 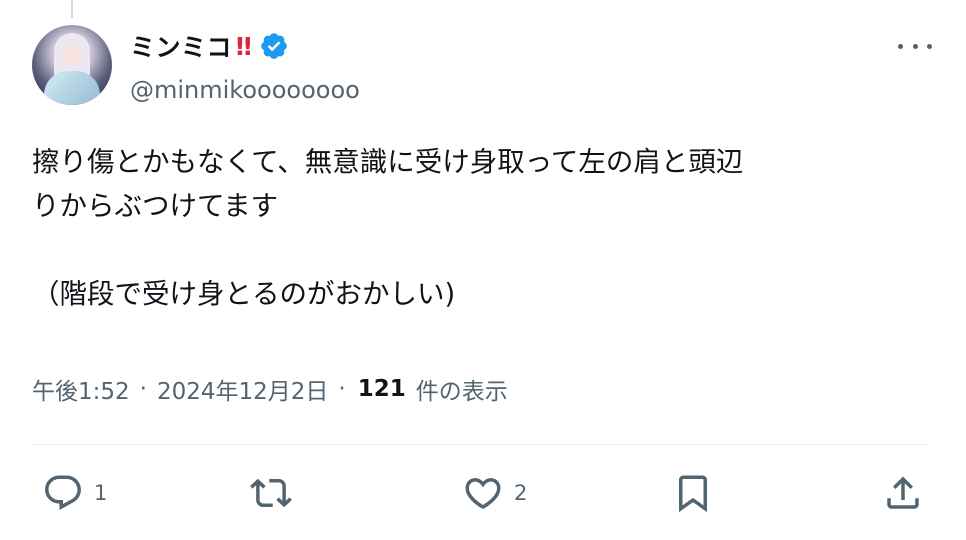 I want to click on reply-icon, so click(x=63, y=492).